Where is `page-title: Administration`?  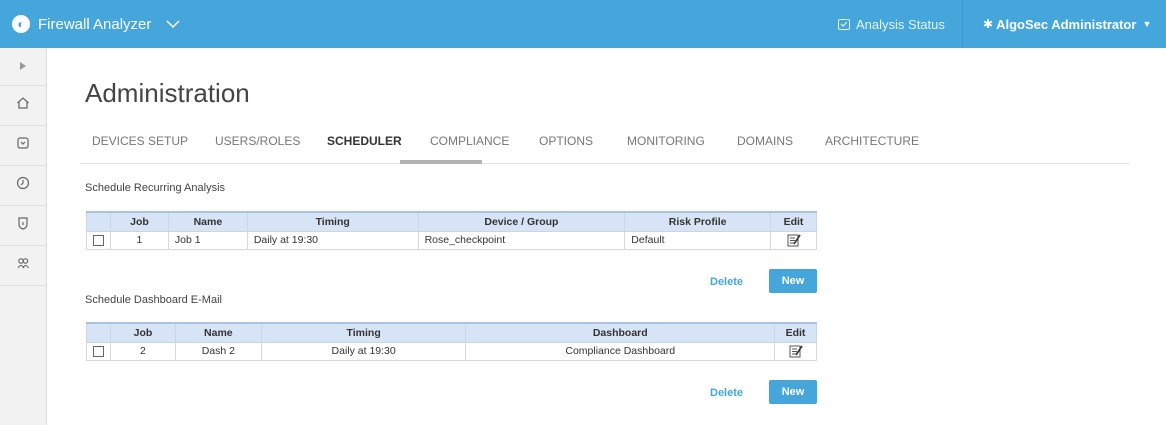
page-title: Administration is located at coordinates (167, 93).